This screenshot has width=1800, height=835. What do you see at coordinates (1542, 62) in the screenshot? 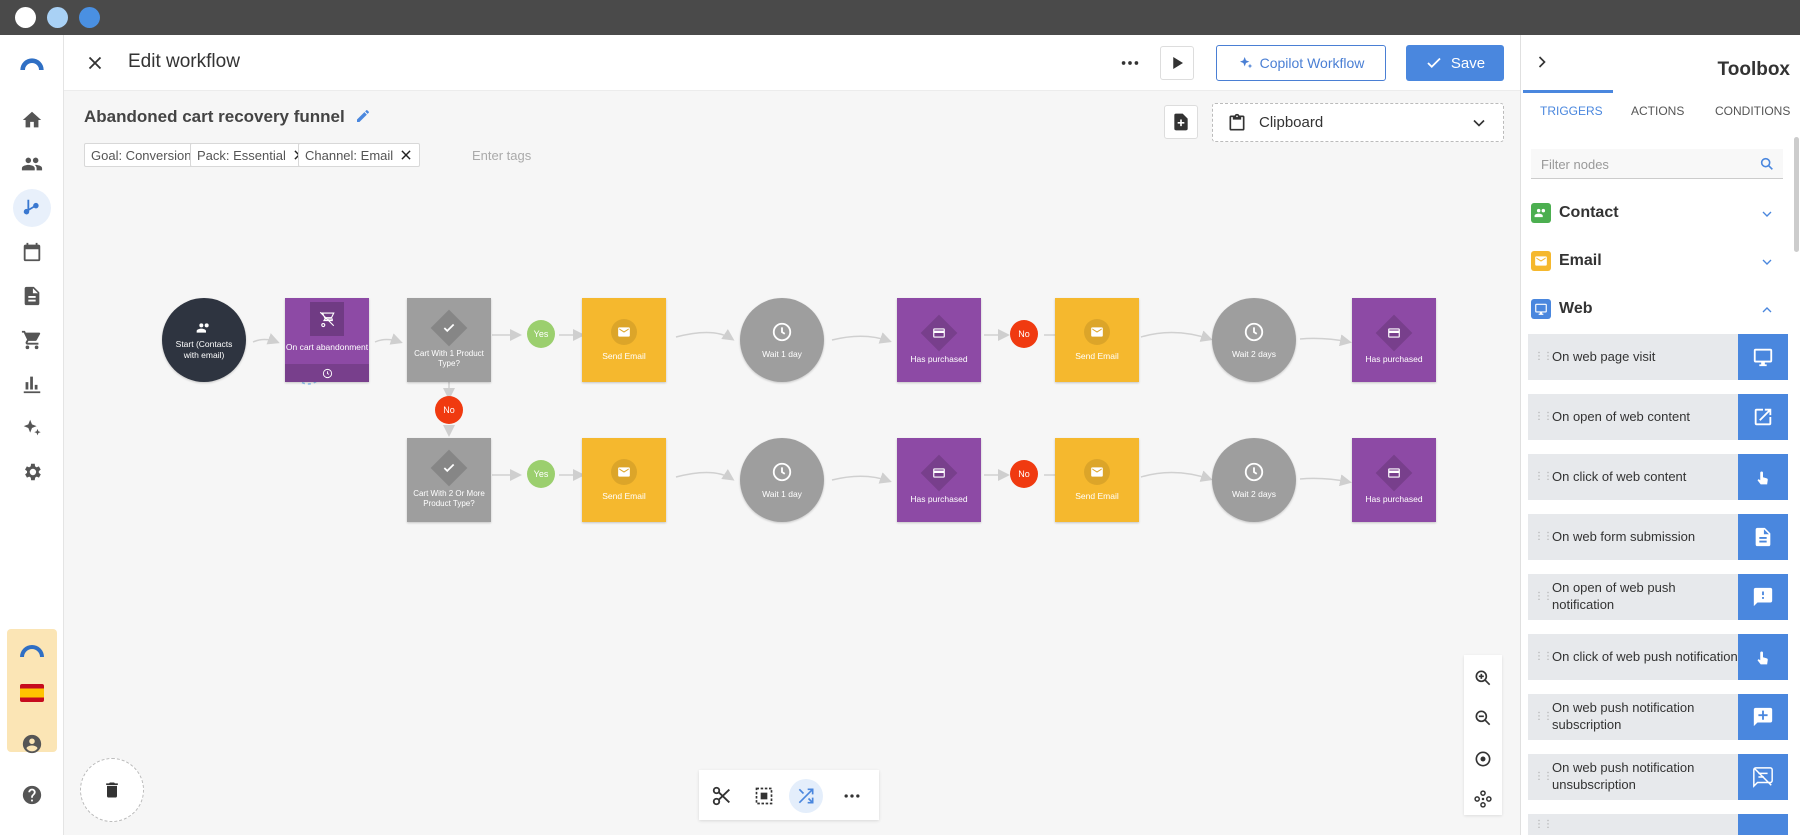
I see `collapse-toolbox-button` at bounding box center [1542, 62].